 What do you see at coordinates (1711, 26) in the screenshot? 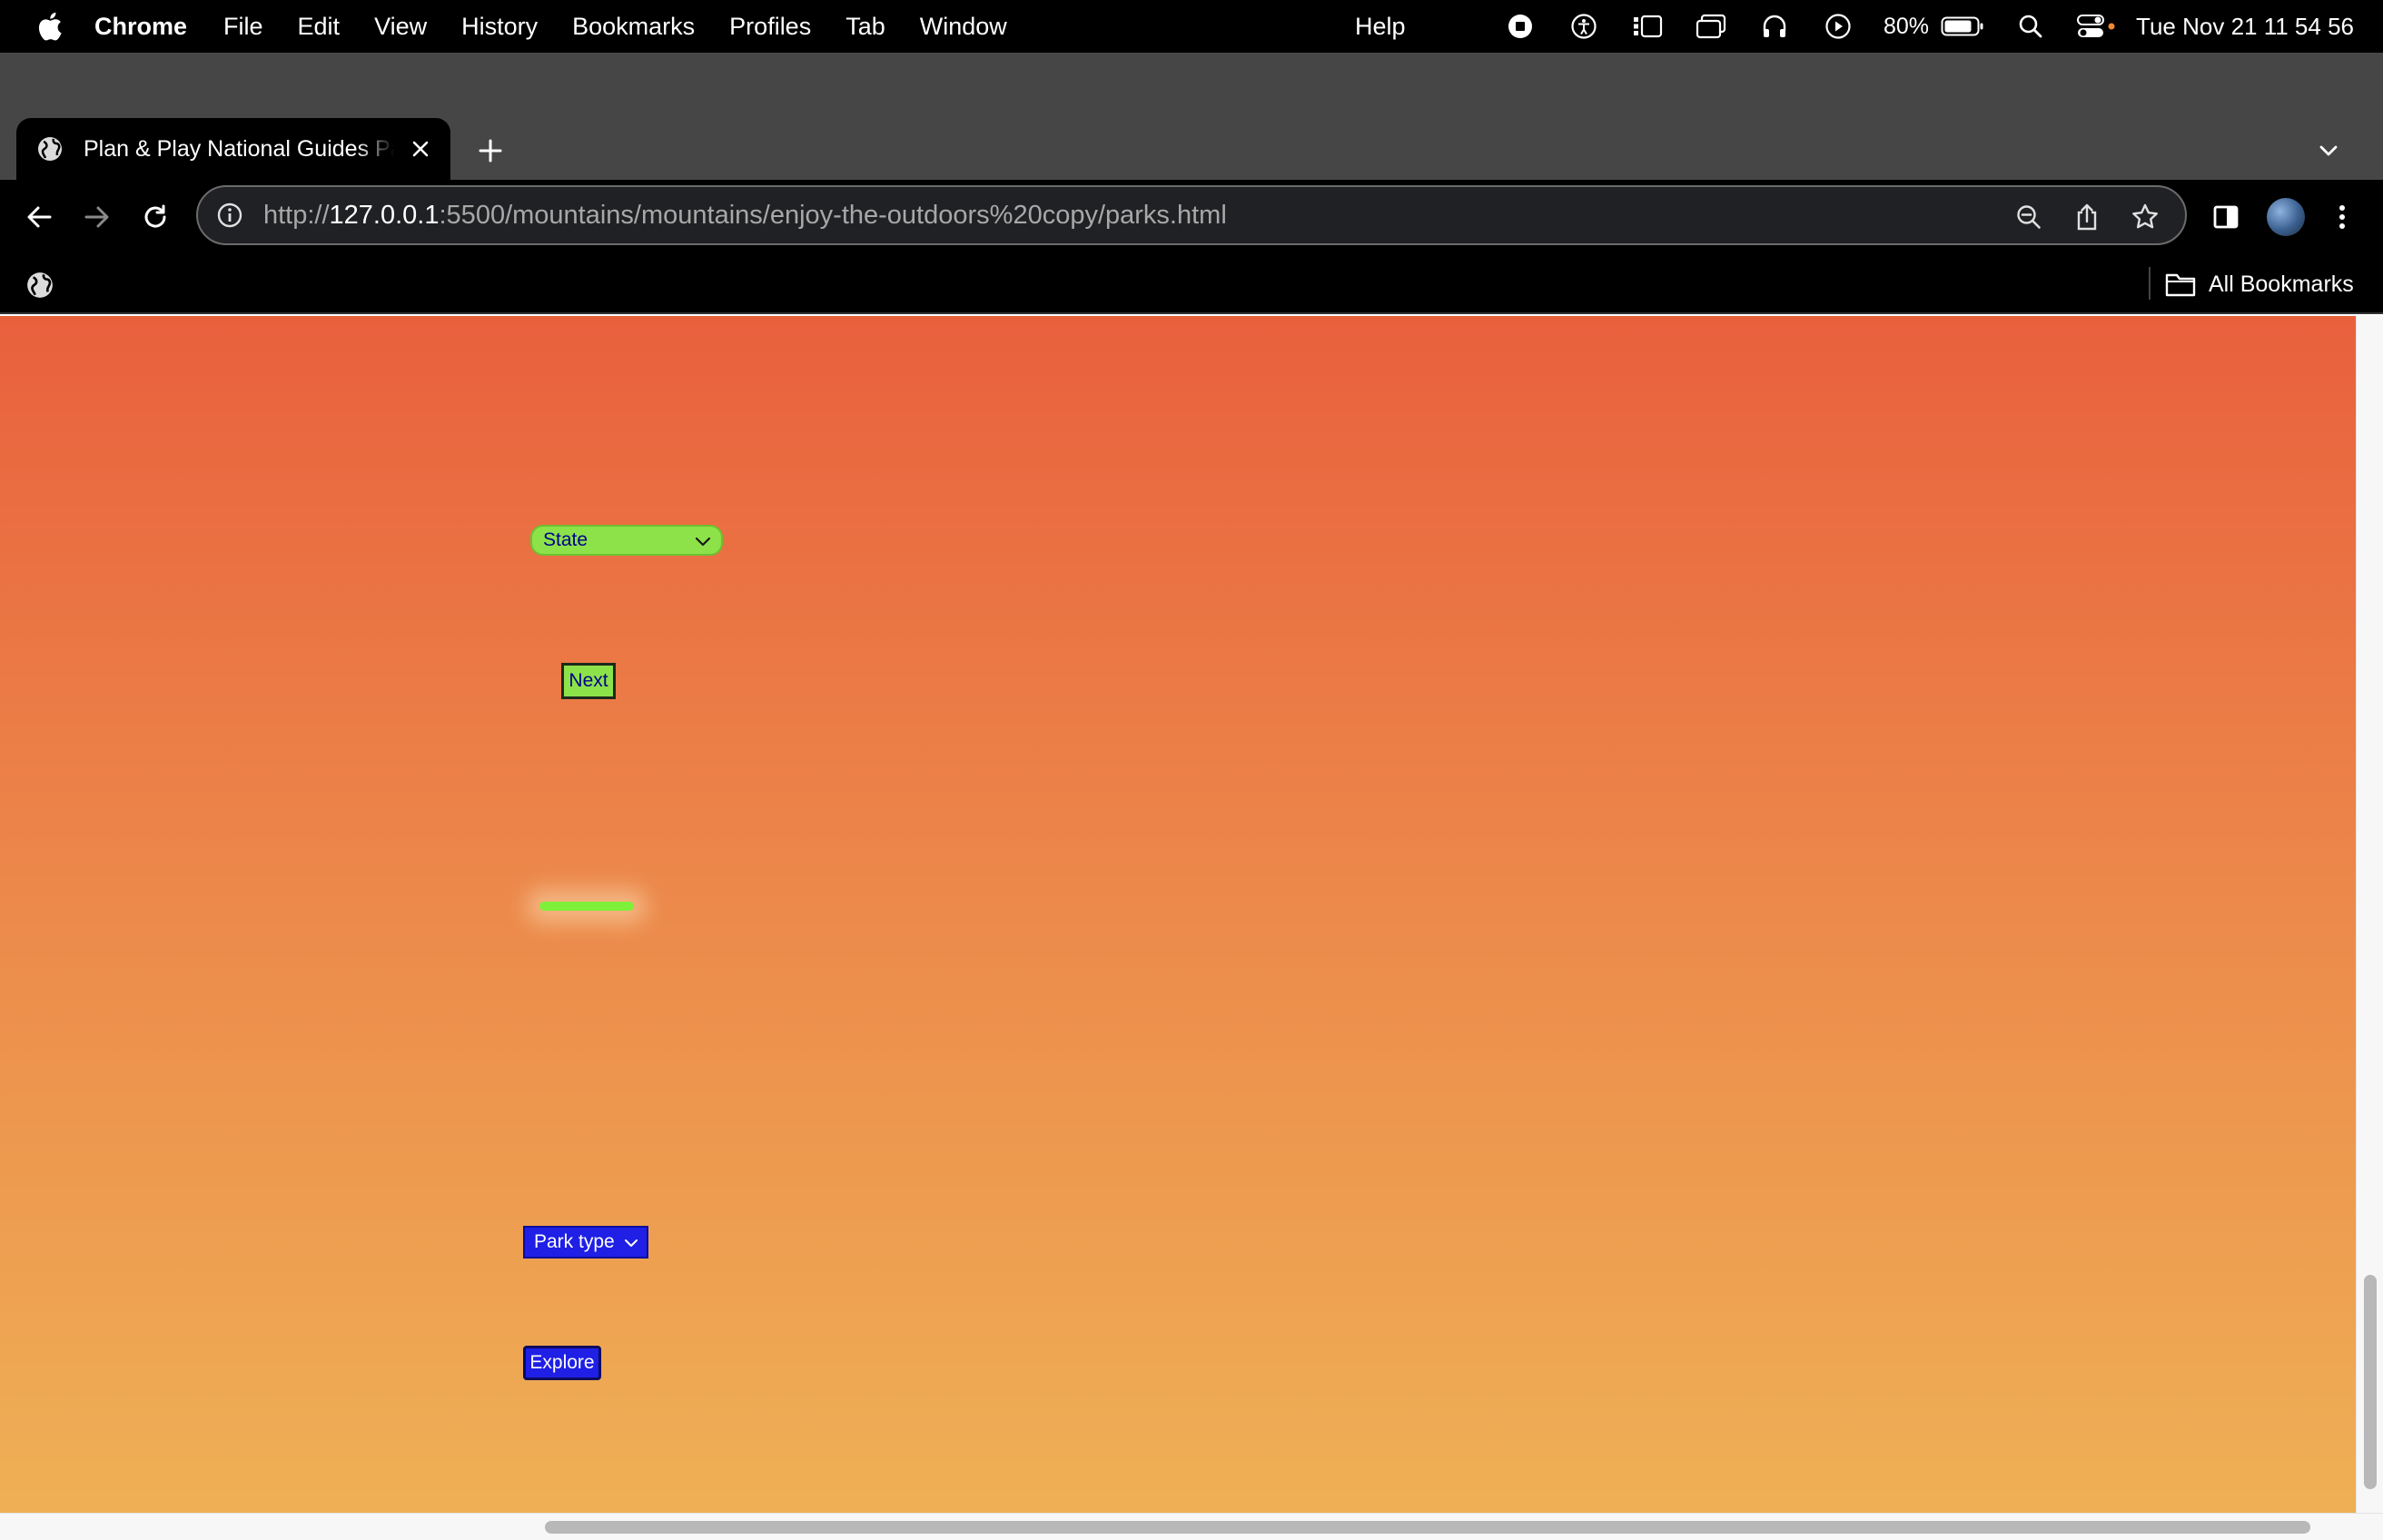
I see `window-switcher-icon` at bounding box center [1711, 26].